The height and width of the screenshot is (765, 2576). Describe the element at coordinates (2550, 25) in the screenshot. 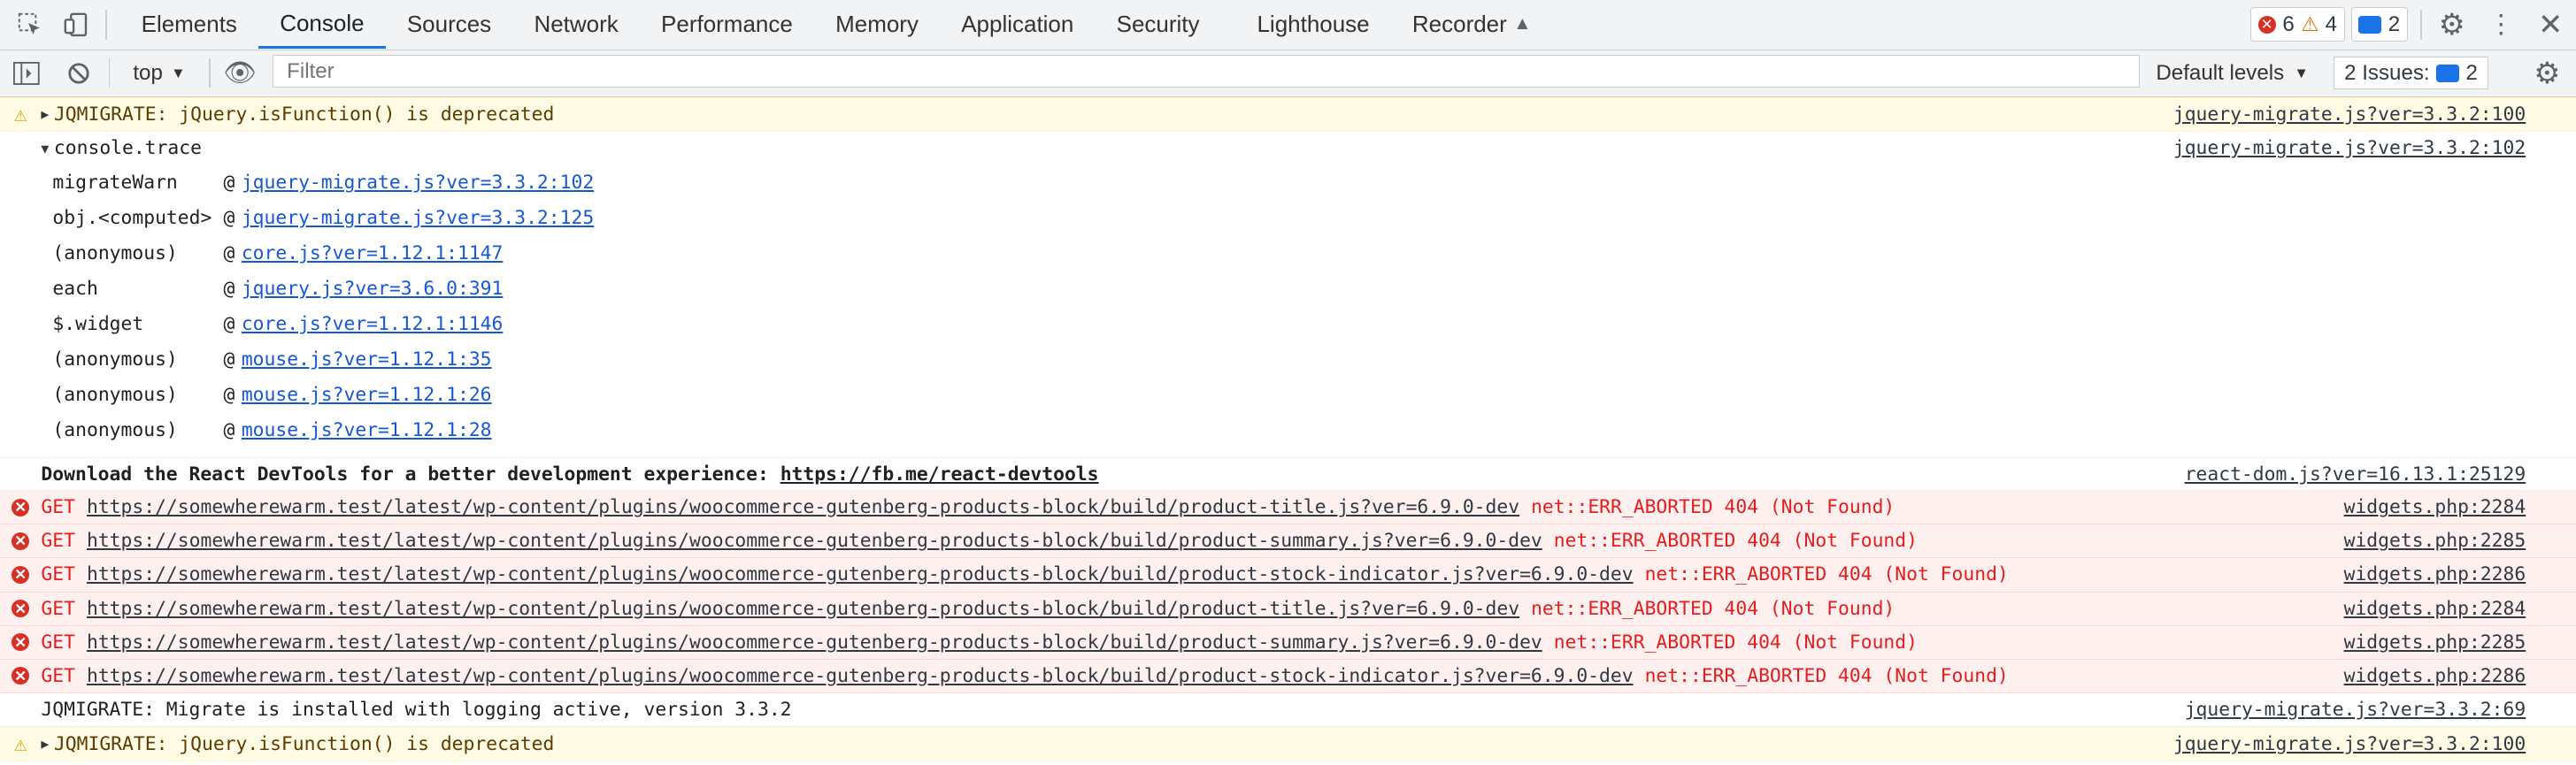

I see `close-devtools-icon: ✕` at that location.